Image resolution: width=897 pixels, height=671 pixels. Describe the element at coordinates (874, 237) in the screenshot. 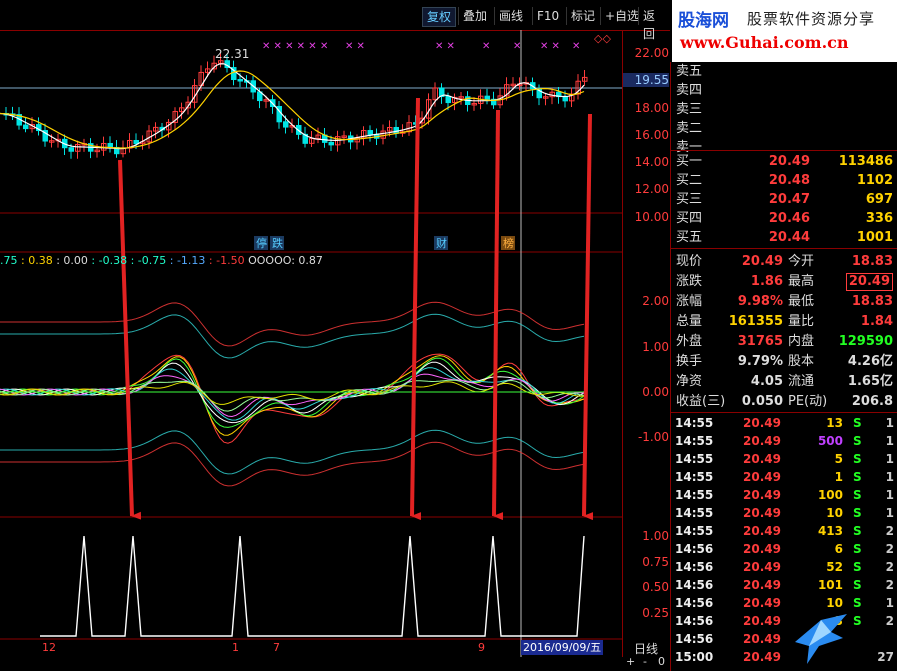

I see `buy-vol: 1001` at that location.